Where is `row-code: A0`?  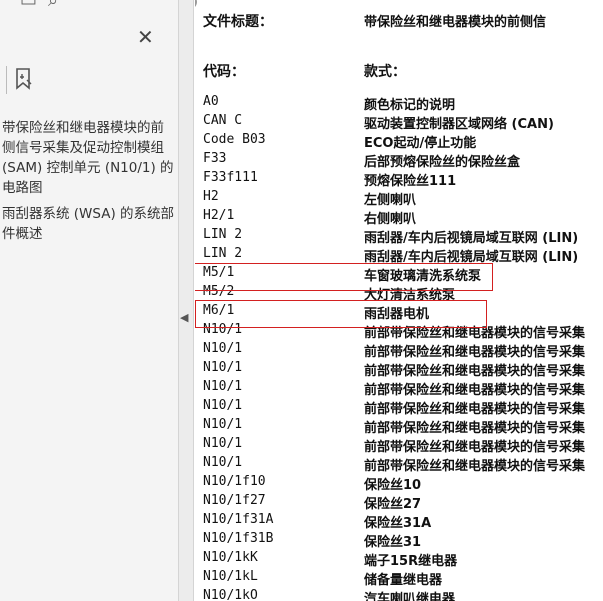
row-code: A0 is located at coordinates (211, 101).